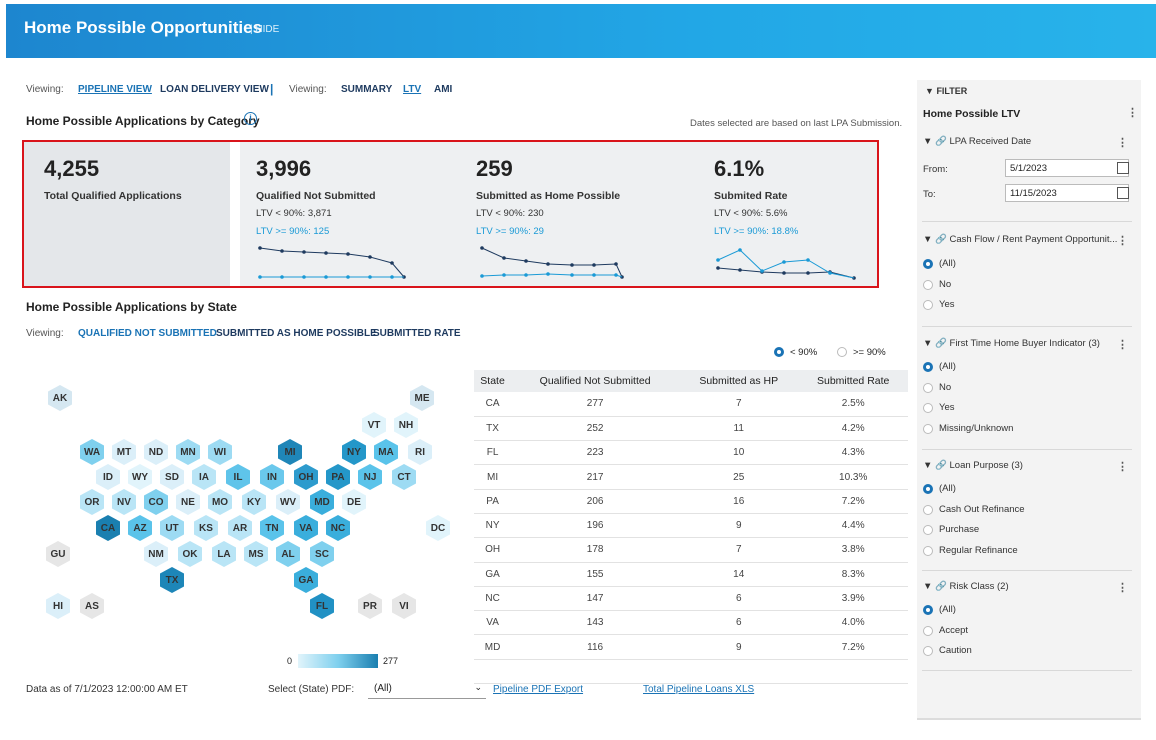 This screenshot has width=1156, height=740. Describe the element at coordinates (124, 452) in the screenshot. I see `state-hex-mt: MT` at that location.